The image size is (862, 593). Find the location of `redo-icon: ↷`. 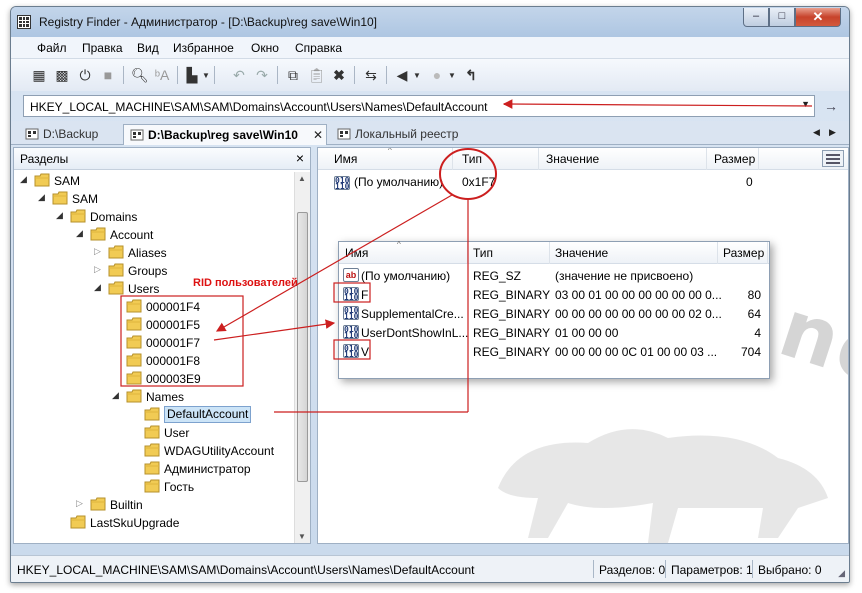

redo-icon: ↷ is located at coordinates (262, 75).